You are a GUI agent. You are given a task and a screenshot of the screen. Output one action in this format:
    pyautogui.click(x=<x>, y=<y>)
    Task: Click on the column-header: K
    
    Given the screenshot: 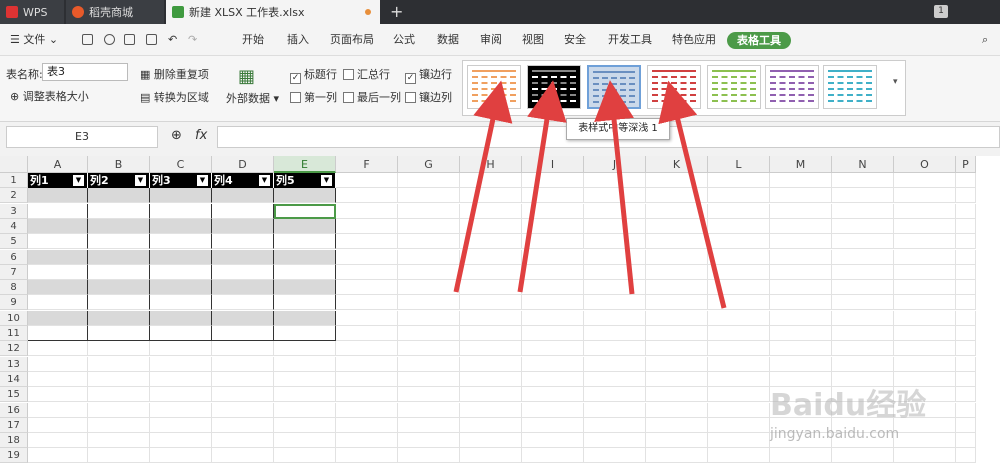 What is the action you would take?
    pyautogui.click(x=677, y=164)
    